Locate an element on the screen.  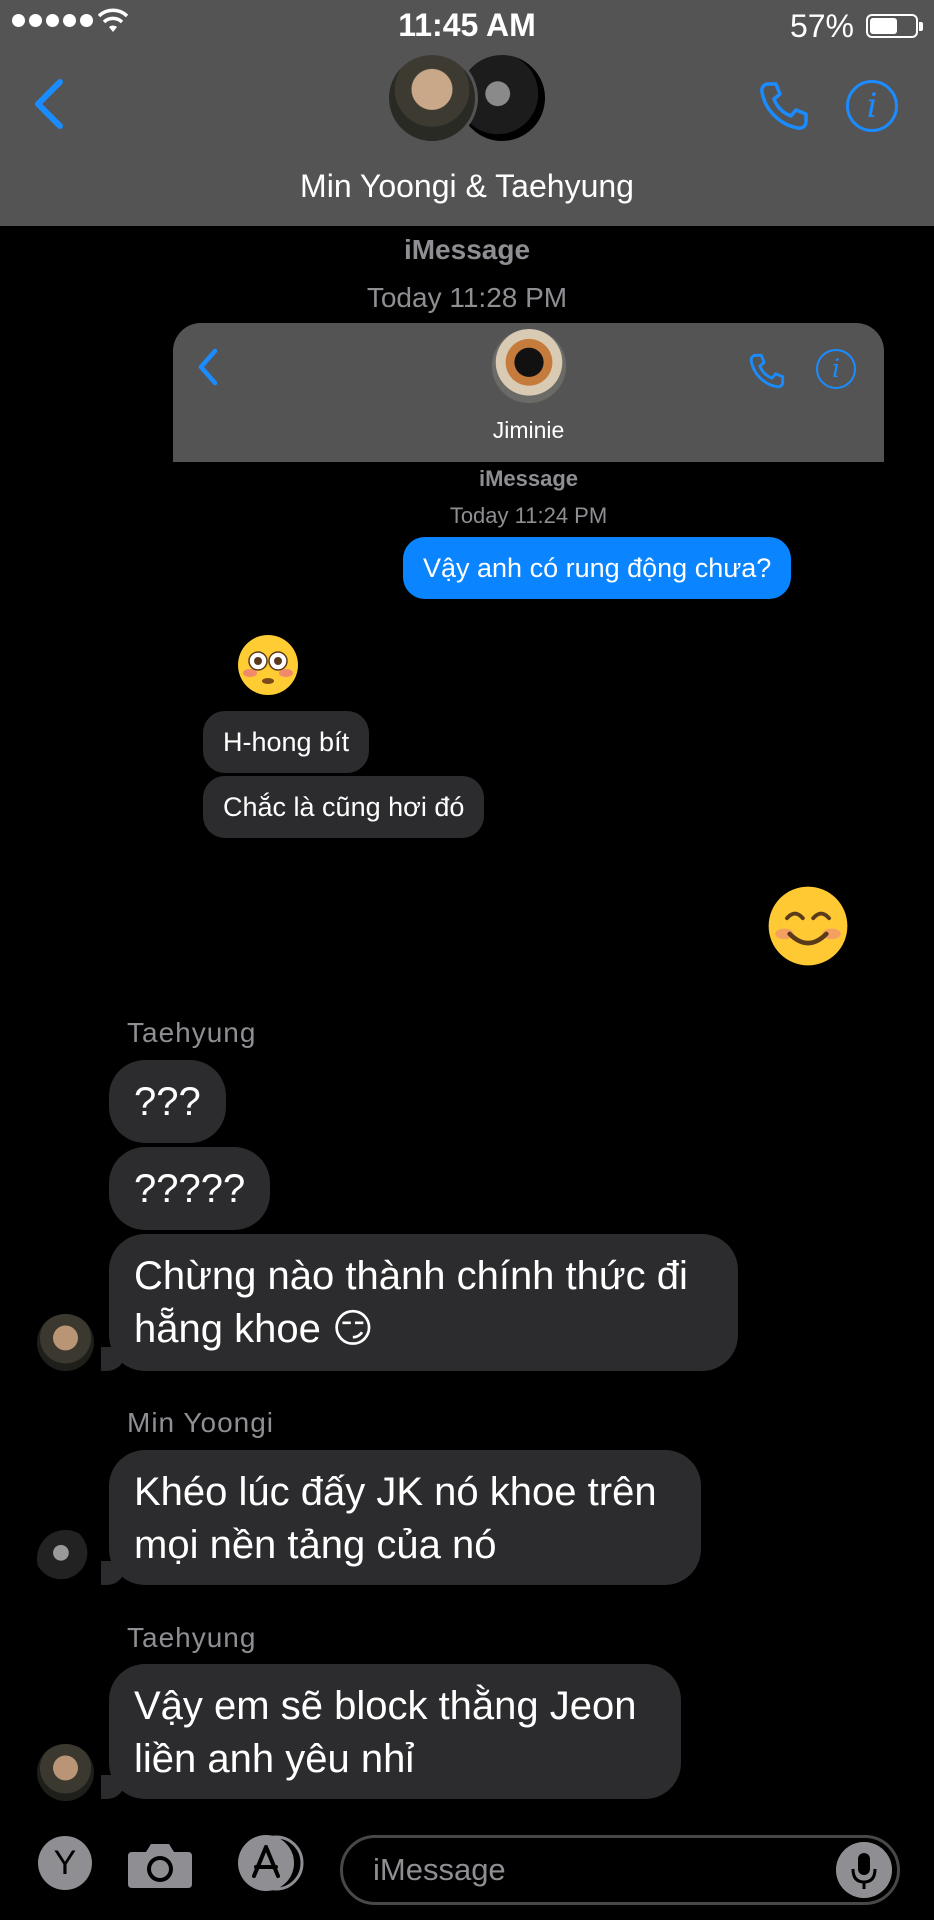
received-message: ????? is located at coordinates (190, 1188).